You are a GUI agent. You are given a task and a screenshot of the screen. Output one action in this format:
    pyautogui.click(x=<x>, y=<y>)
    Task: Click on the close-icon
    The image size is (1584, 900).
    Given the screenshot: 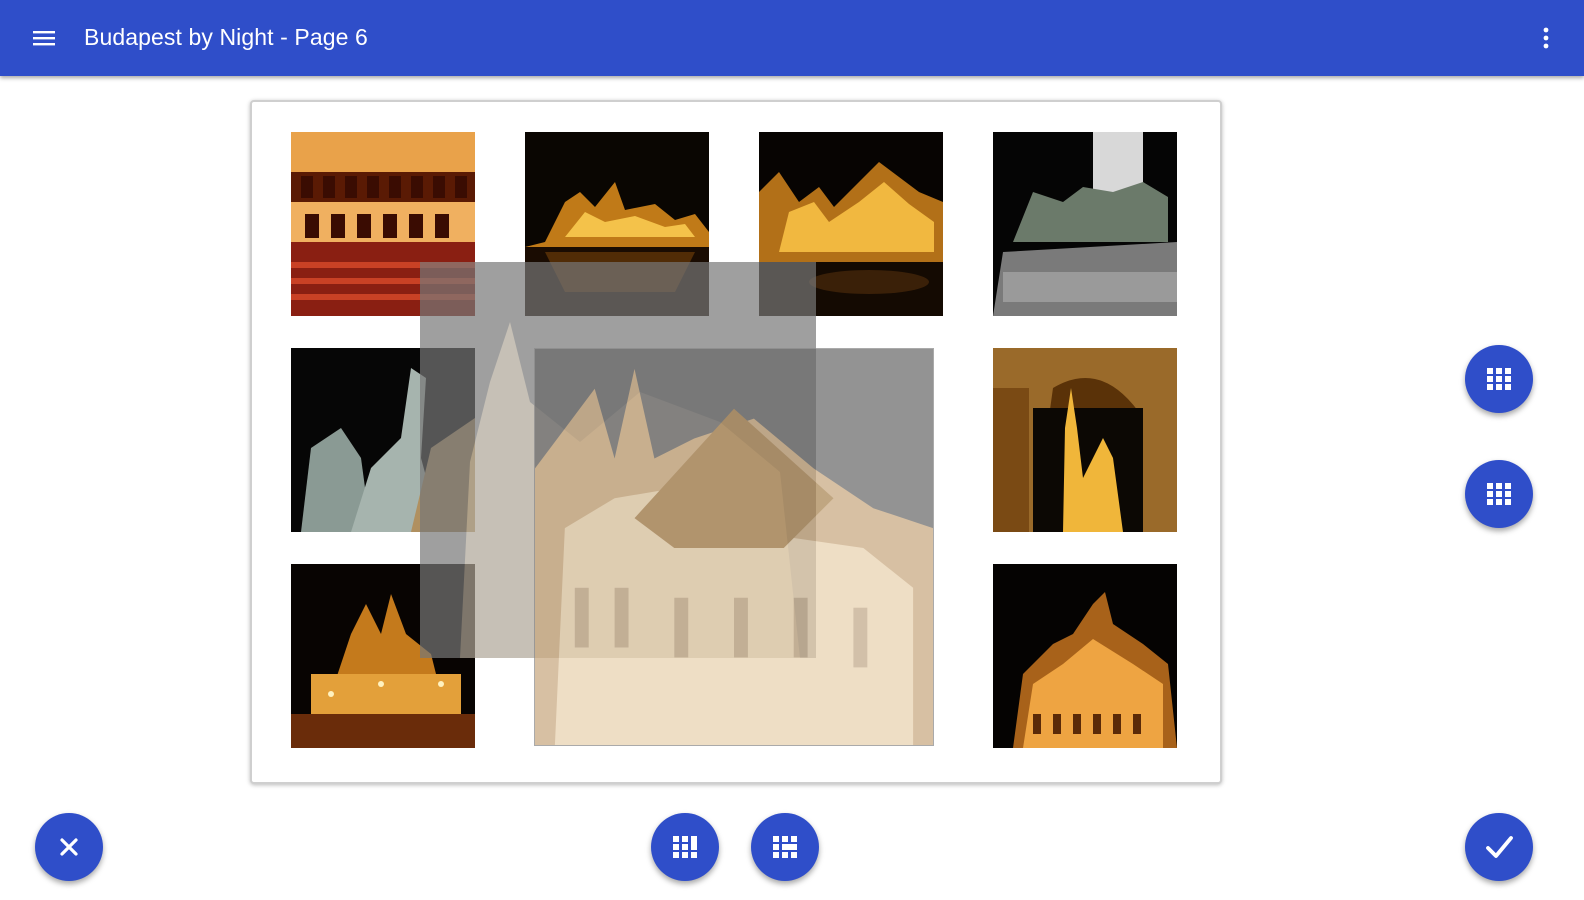 What is the action you would take?
    pyautogui.click(x=69, y=847)
    